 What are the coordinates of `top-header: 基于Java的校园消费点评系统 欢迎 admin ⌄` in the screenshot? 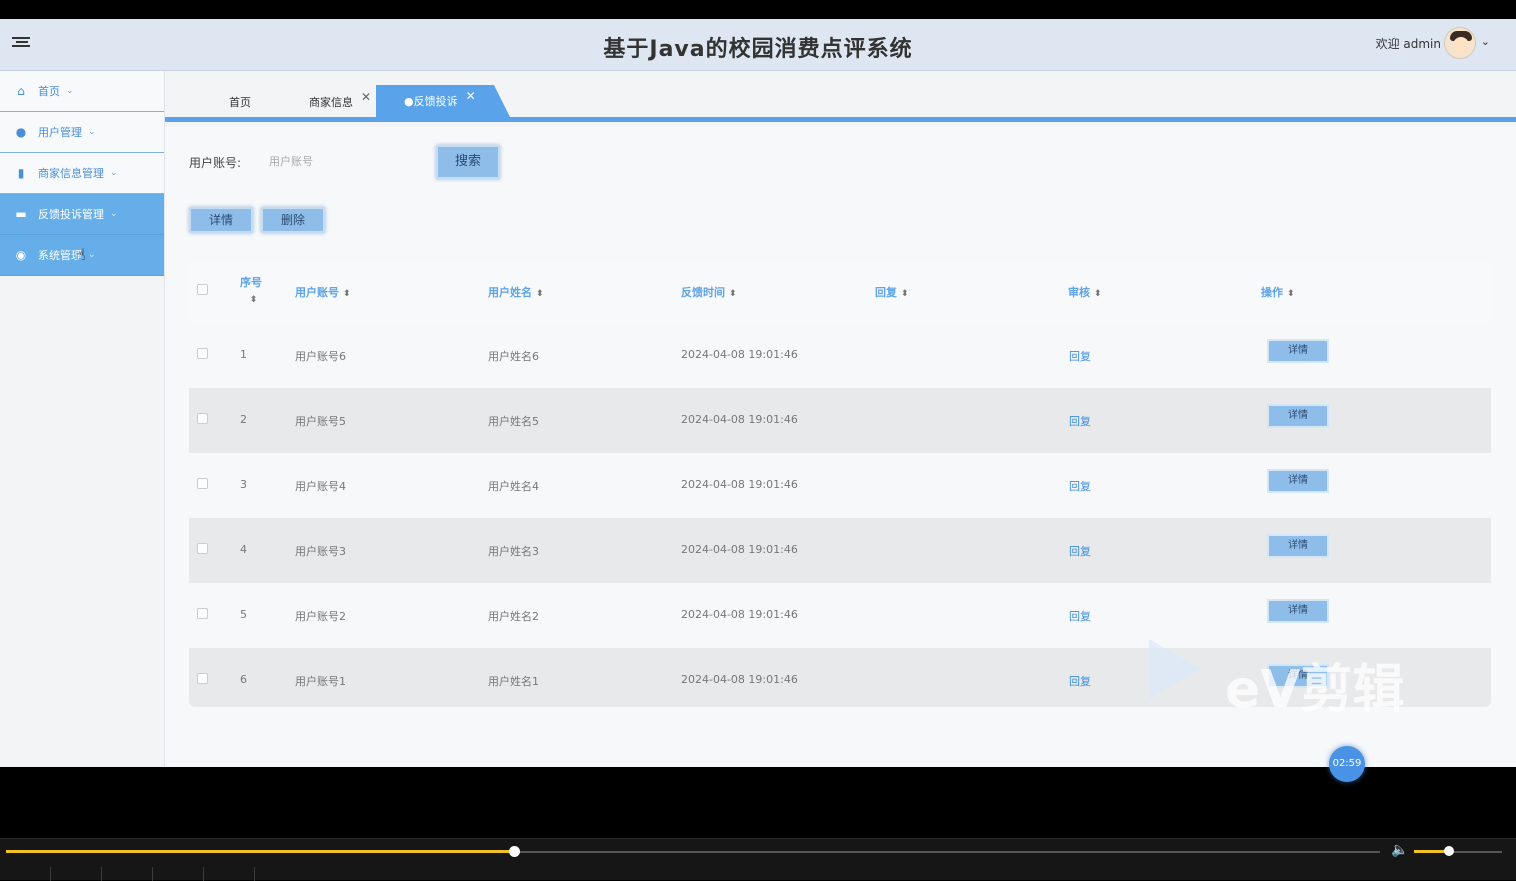 It's located at (758, 45).